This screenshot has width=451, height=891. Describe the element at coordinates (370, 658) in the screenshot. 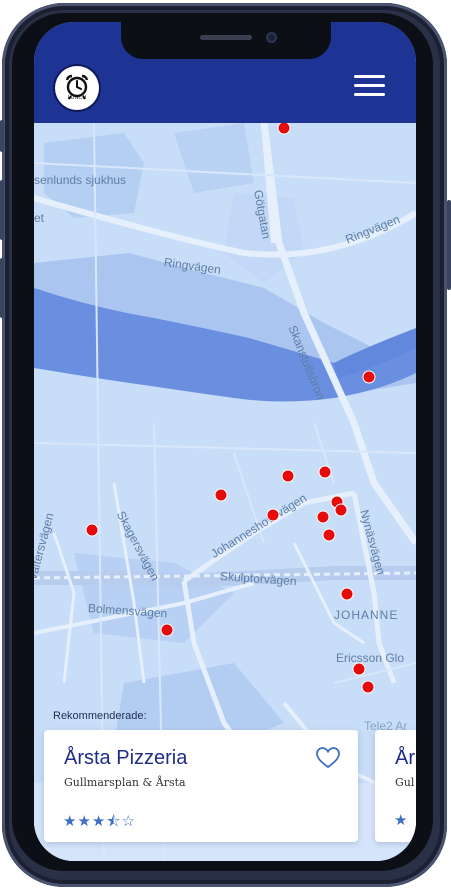

I see `street-label: Ericsson Glo` at that location.